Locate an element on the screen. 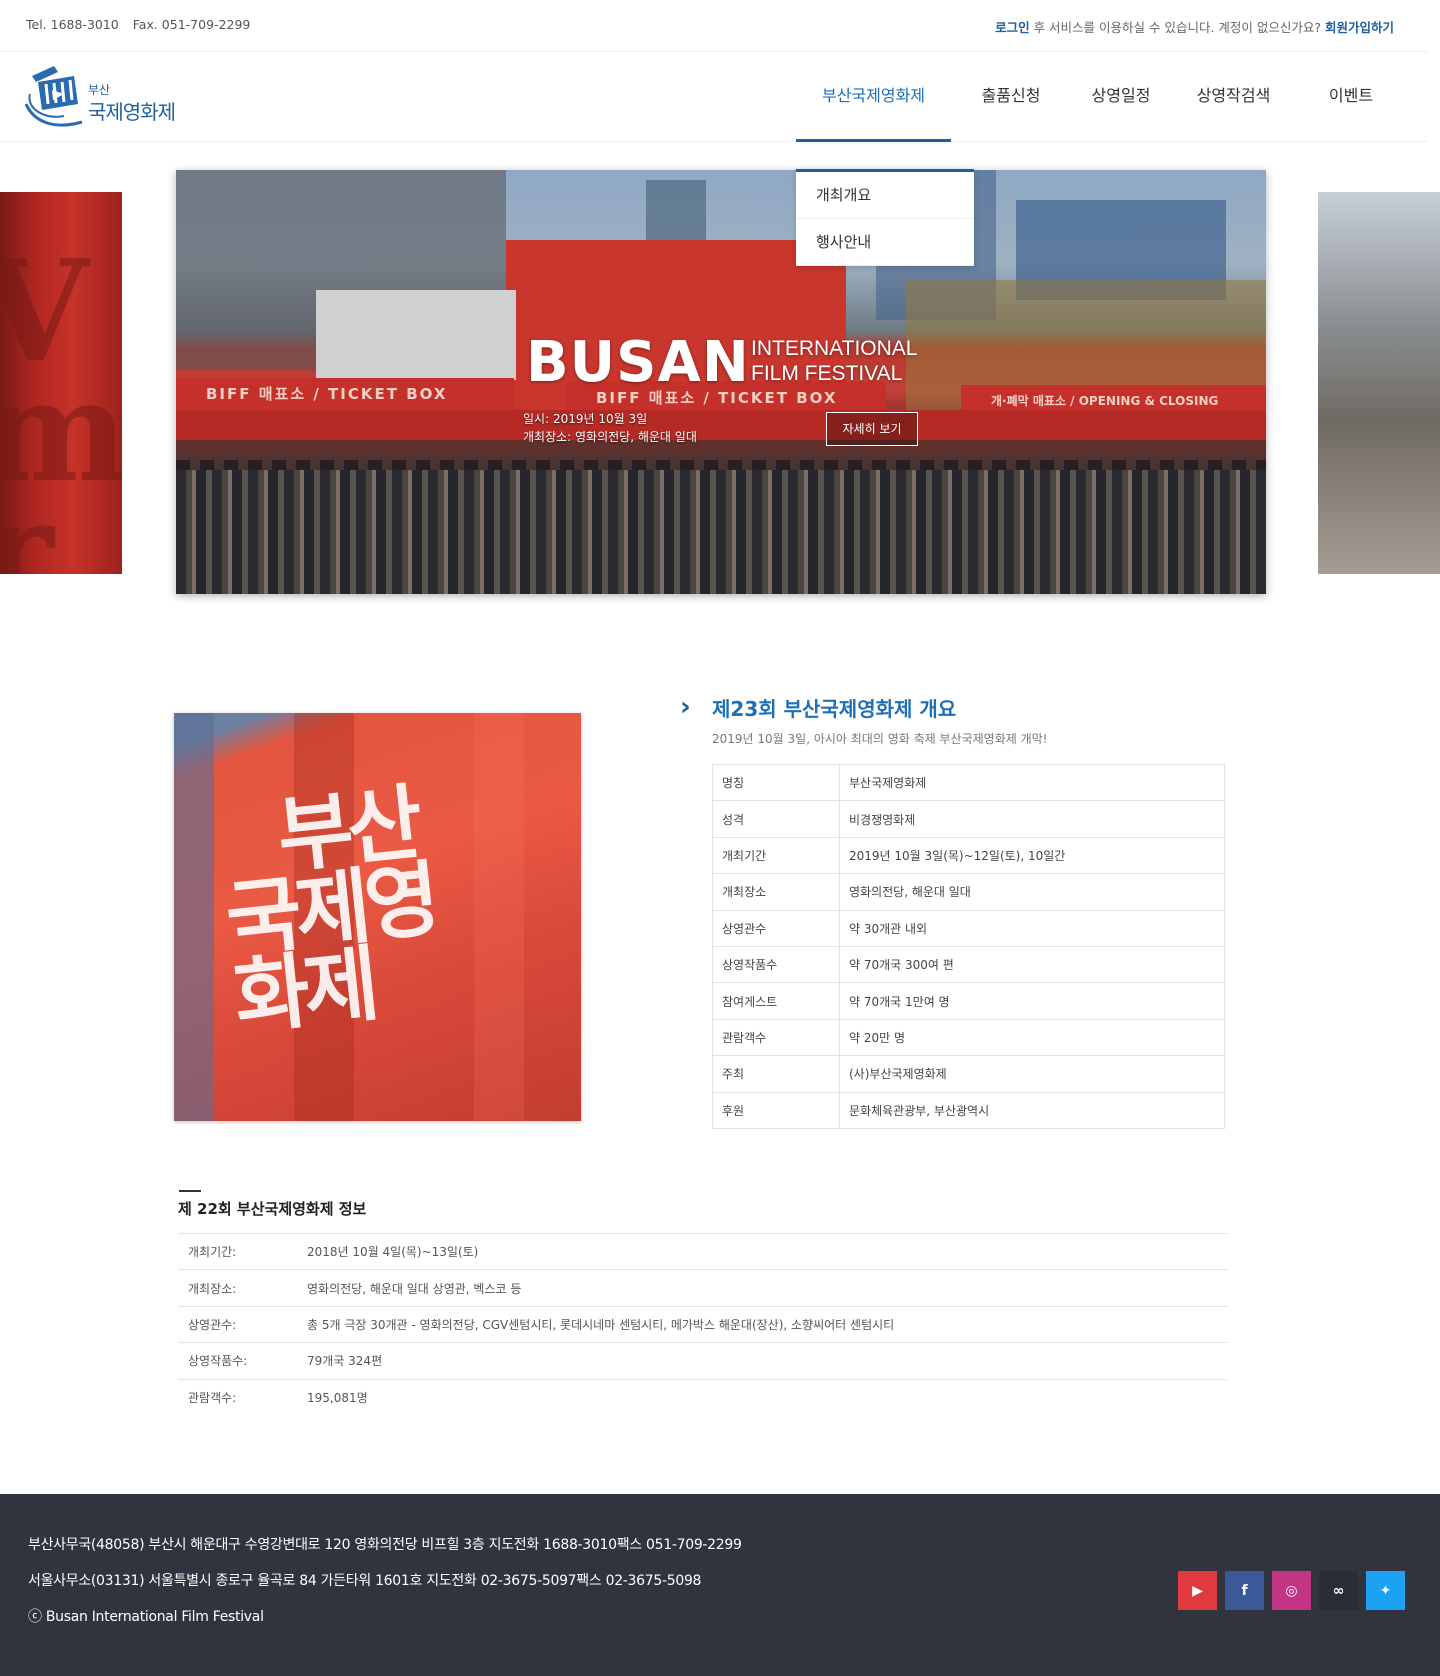  overview-row: 관람객수 약 20만 명 is located at coordinates (968, 1037).